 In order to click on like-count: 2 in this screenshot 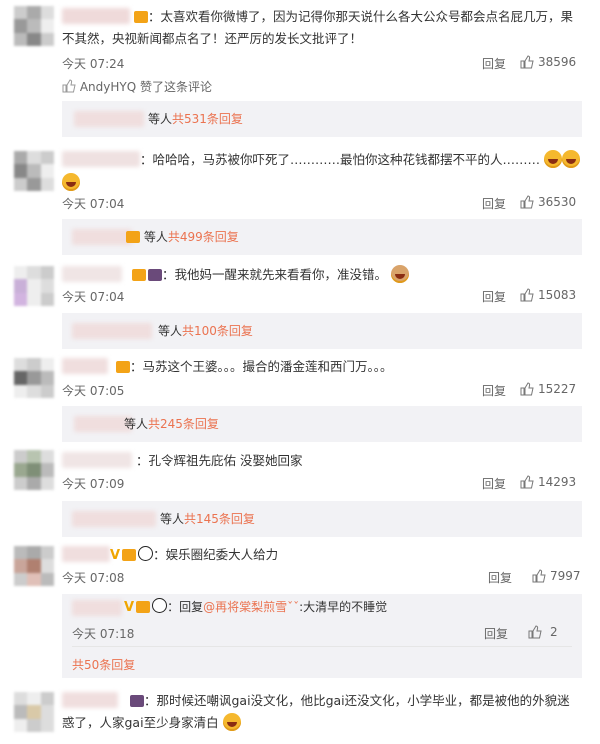, I will do `click(554, 632)`.